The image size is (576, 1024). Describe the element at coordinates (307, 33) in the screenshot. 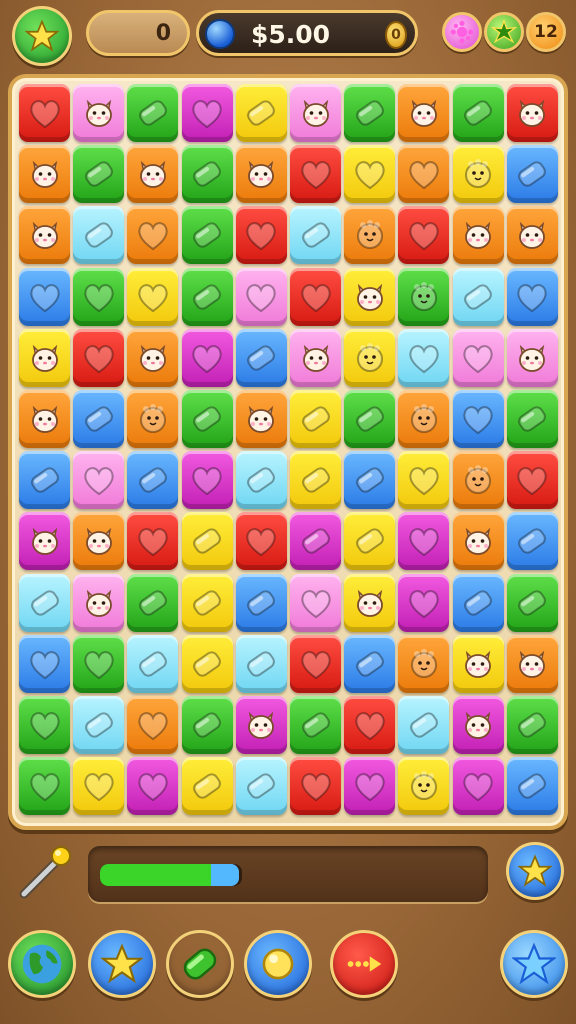

I see `money-display: $5.00 0` at that location.